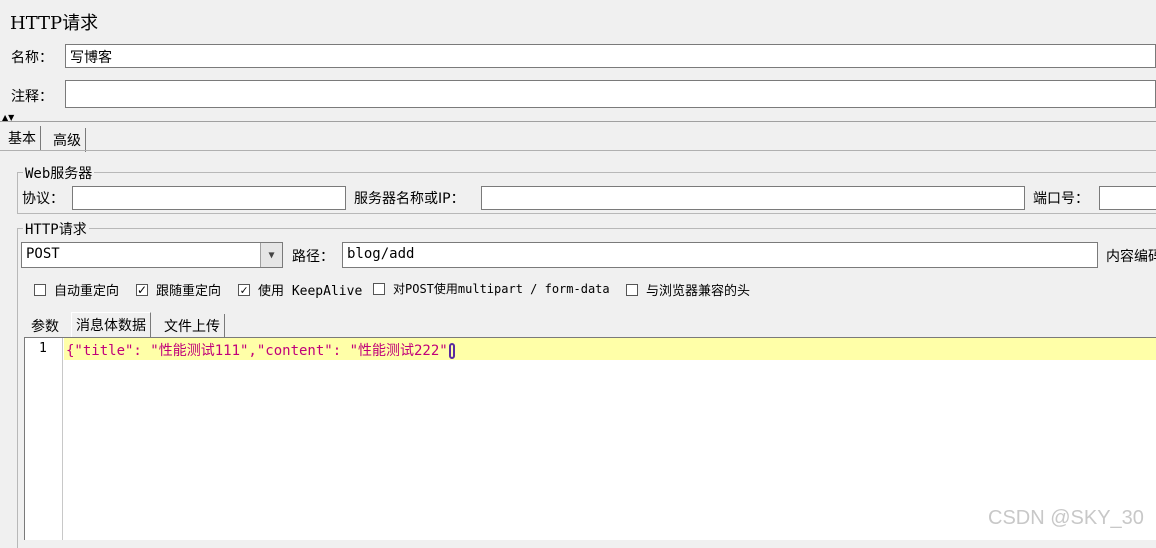 The width and height of the screenshot is (1156, 548). What do you see at coordinates (44, 439) in the screenshot?
I see `line-gutter` at bounding box center [44, 439].